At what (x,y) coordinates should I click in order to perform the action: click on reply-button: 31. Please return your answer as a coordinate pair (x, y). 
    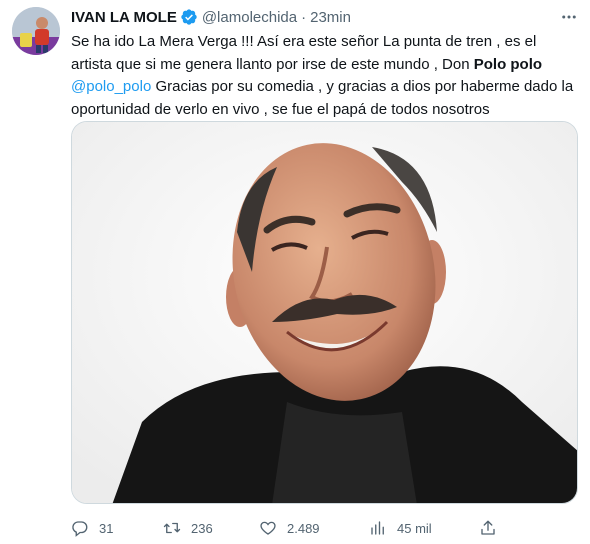
    Looking at the image, I should click on (92, 528).